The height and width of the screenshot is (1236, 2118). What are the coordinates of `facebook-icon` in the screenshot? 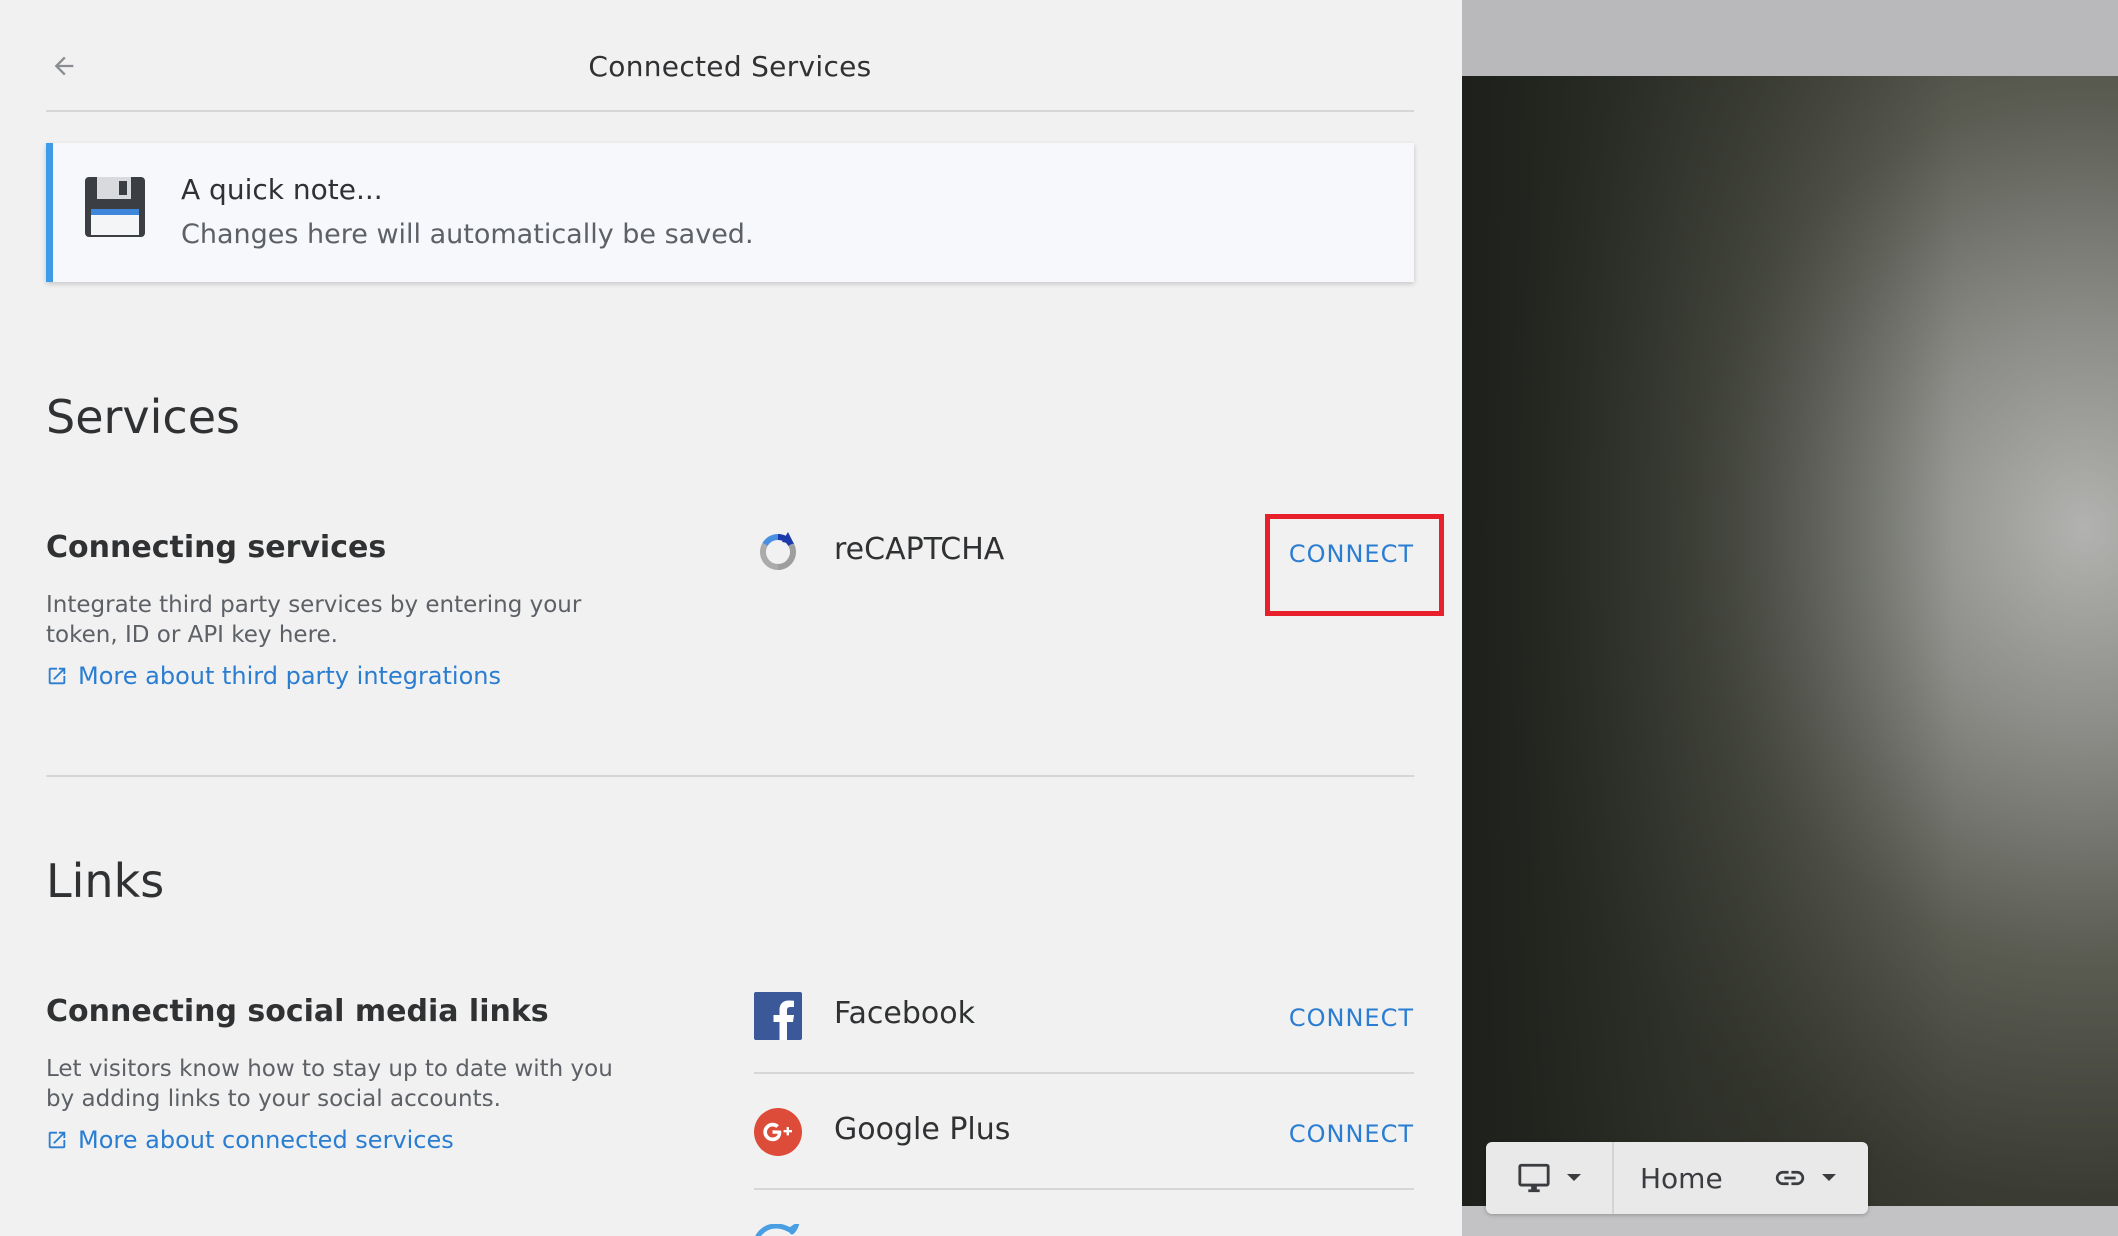 It's located at (778, 1016).